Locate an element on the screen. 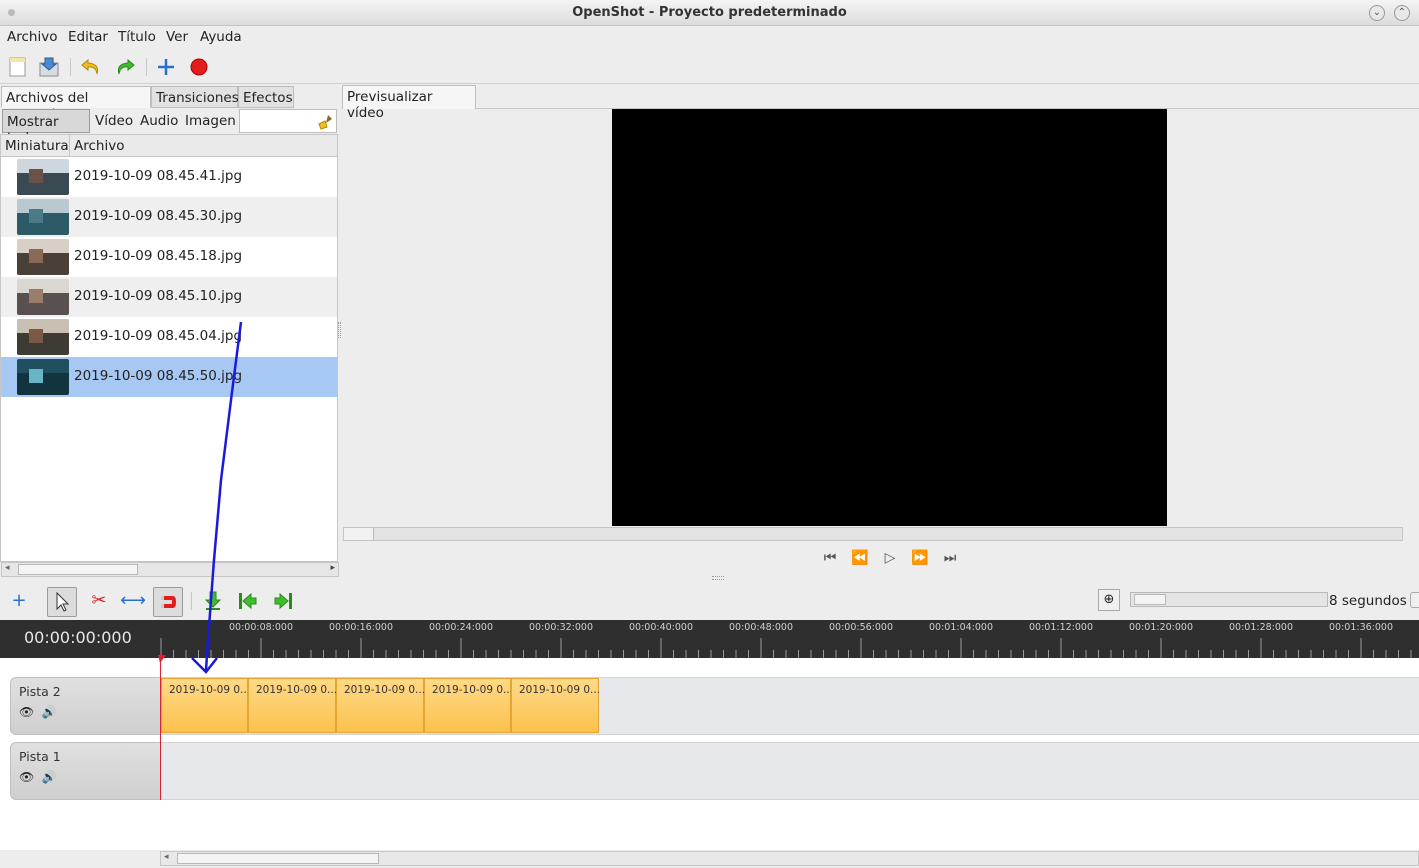 This screenshot has height=868, width=1419. ruler-label: 00:00:08:000 is located at coordinates (261, 627).